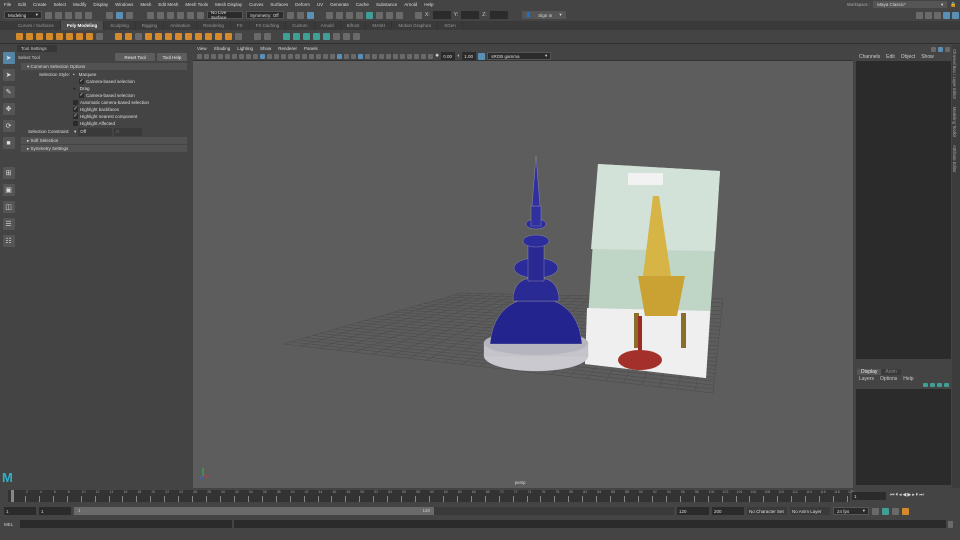 This screenshot has height=540, width=960. What do you see at coordinates (20, 511) in the screenshot?
I see `start-frame-field: 1` at bounding box center [20, 511].